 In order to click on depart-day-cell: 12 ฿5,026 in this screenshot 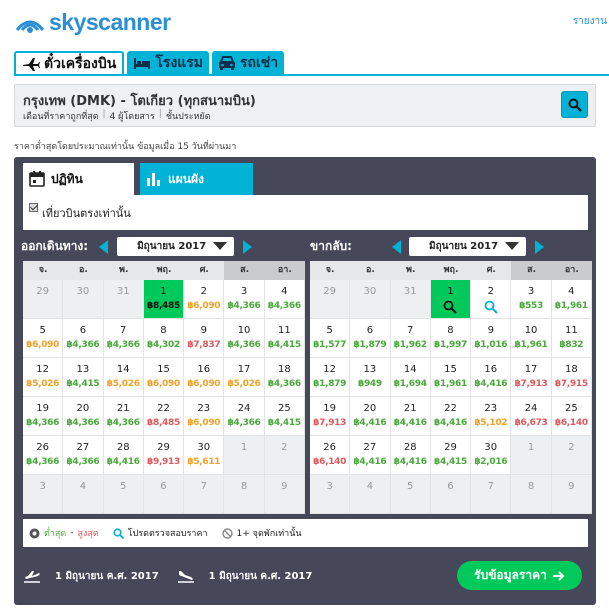, I will do `click(43, 377)`.